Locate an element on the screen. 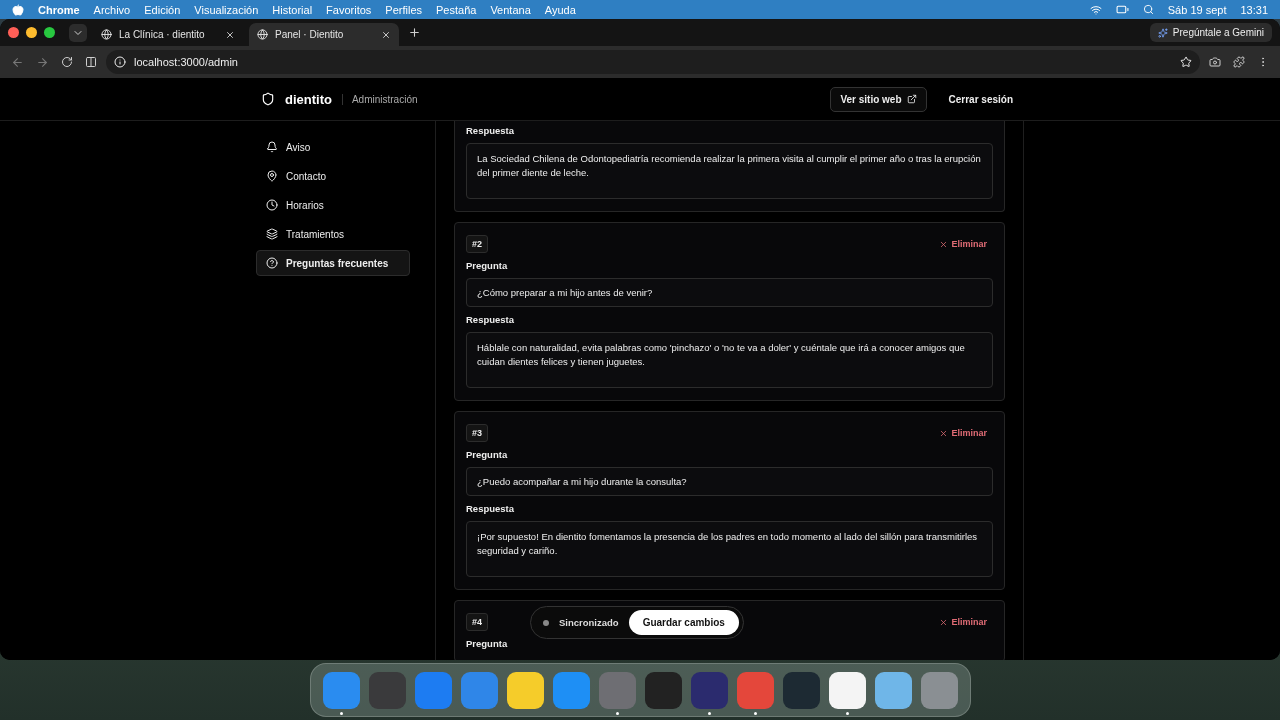 The image size is (1280, 720). answer-field: Háblale con naturalidad, evita palabras como 'pinchazo' o 'no te va a doler' y cuéntale que irá a conocer amigos que cuidan dientes felices y tienen juguetes. is located at coordinates (729, 360).